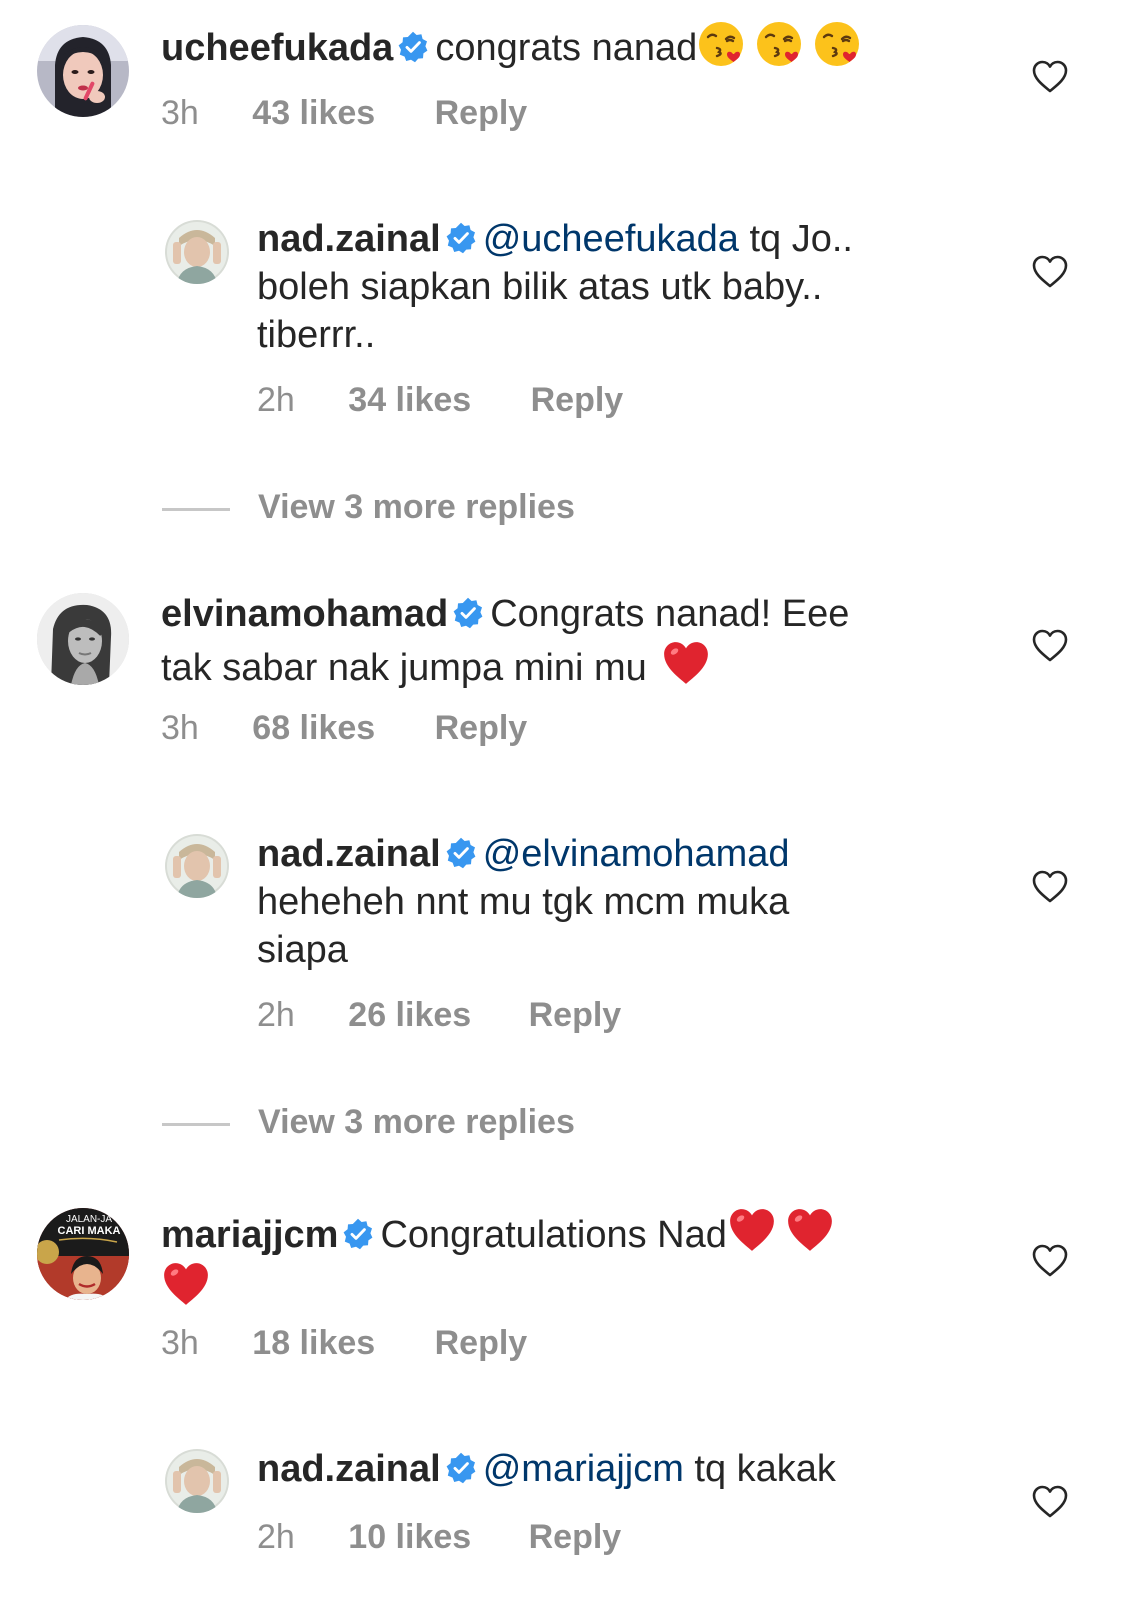 This screenshot has height=1621, width=1125. What do you see at coordinates (404, 668) in the screenshot?
I see `comment-body-line2: tak sabar nak jumpa mini mu` at bounding box center [404, 668].